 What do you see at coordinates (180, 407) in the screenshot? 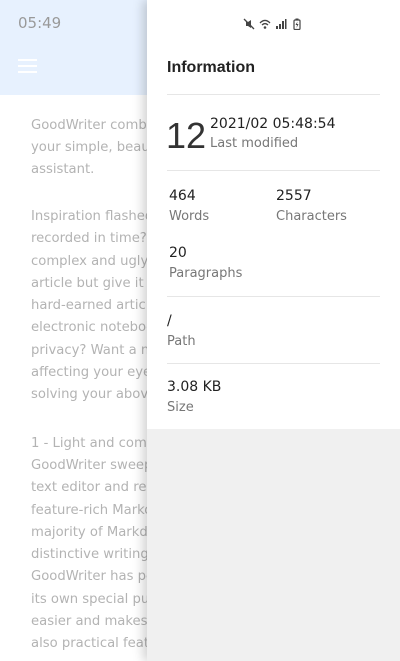
I see `size-label: Size` at bounding box center [180, 407].